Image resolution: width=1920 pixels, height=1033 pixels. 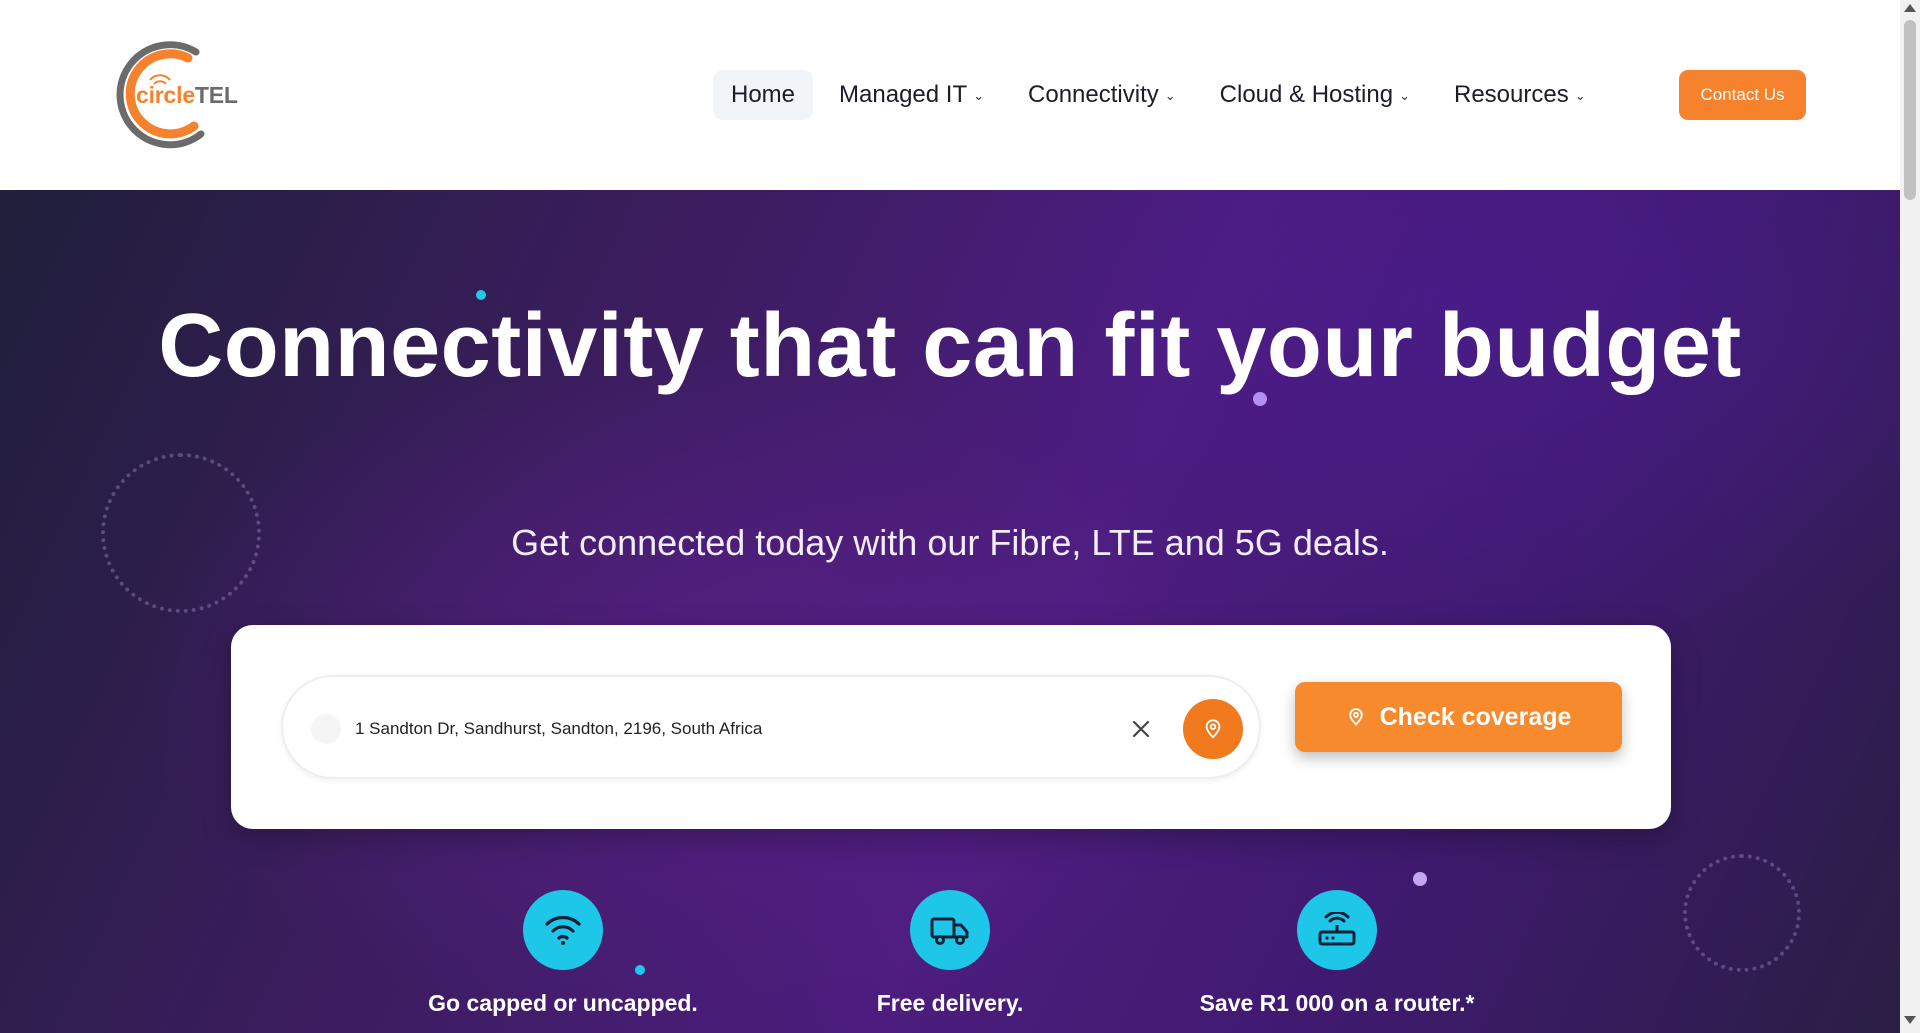 What do you see at coordinates (950, 1003) in the screenshot?
I see `feature-label: Free delivery.` at bounding box center [950, 1003].